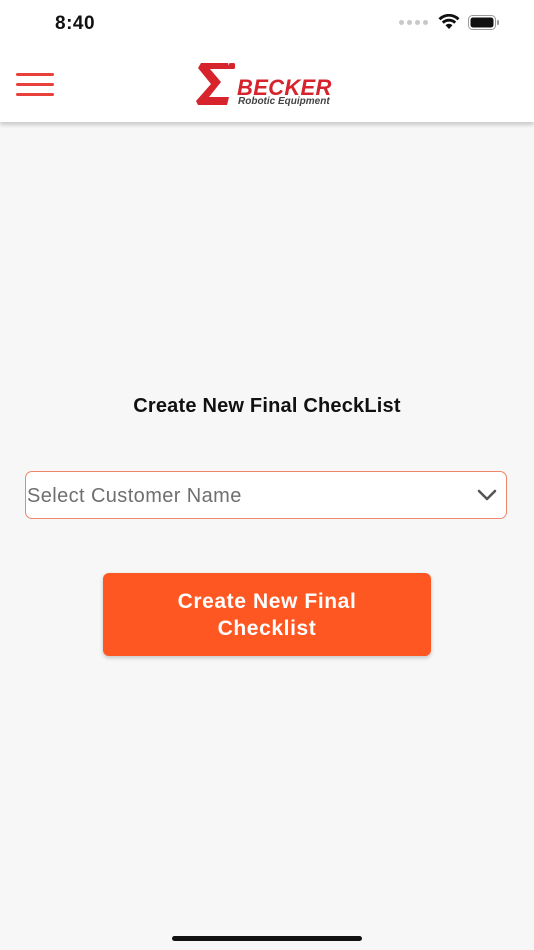  I want to click on app-header: BECKER Robotic Equipment, so click(267, 85).